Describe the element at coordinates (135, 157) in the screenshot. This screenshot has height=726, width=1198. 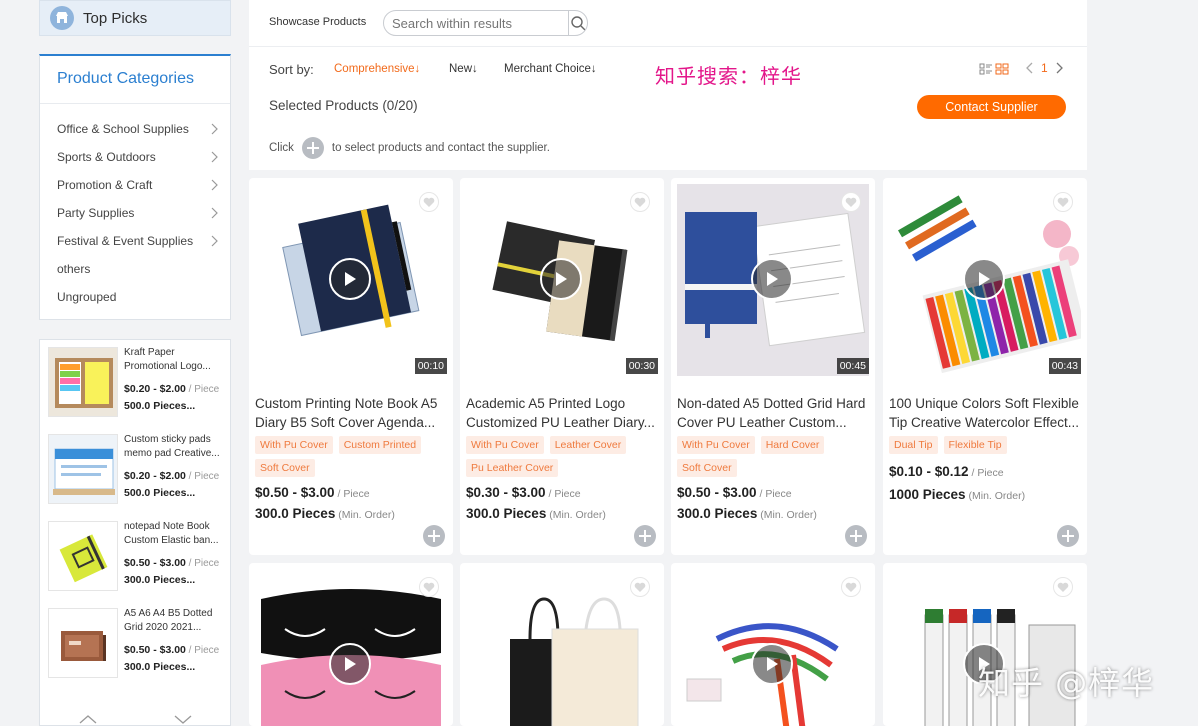
I see `category-item: Sports & Outdoors` at that location.